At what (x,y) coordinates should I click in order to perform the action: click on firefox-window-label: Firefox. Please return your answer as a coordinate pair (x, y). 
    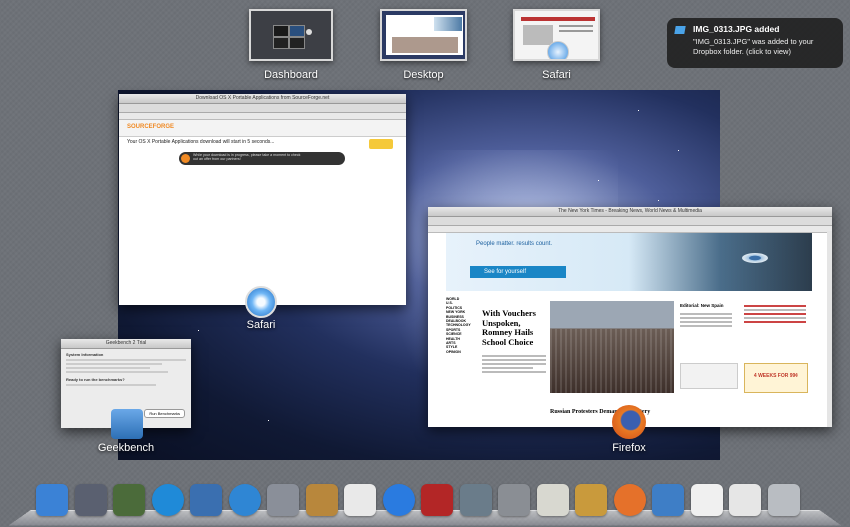
    Looking at the image, I should click on (629, 448).